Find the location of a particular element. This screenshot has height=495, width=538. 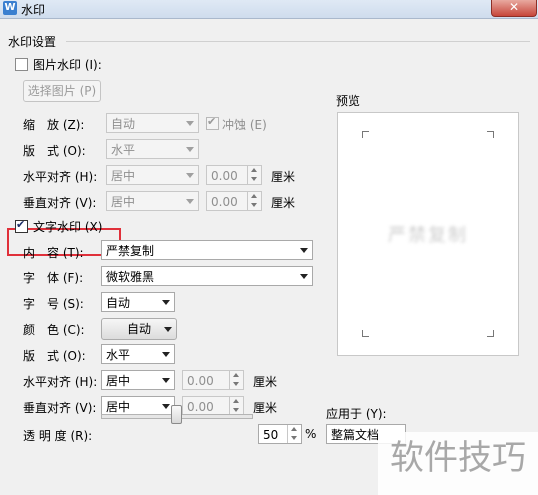

color-button: 自动 is located at coordinates (139, 329).